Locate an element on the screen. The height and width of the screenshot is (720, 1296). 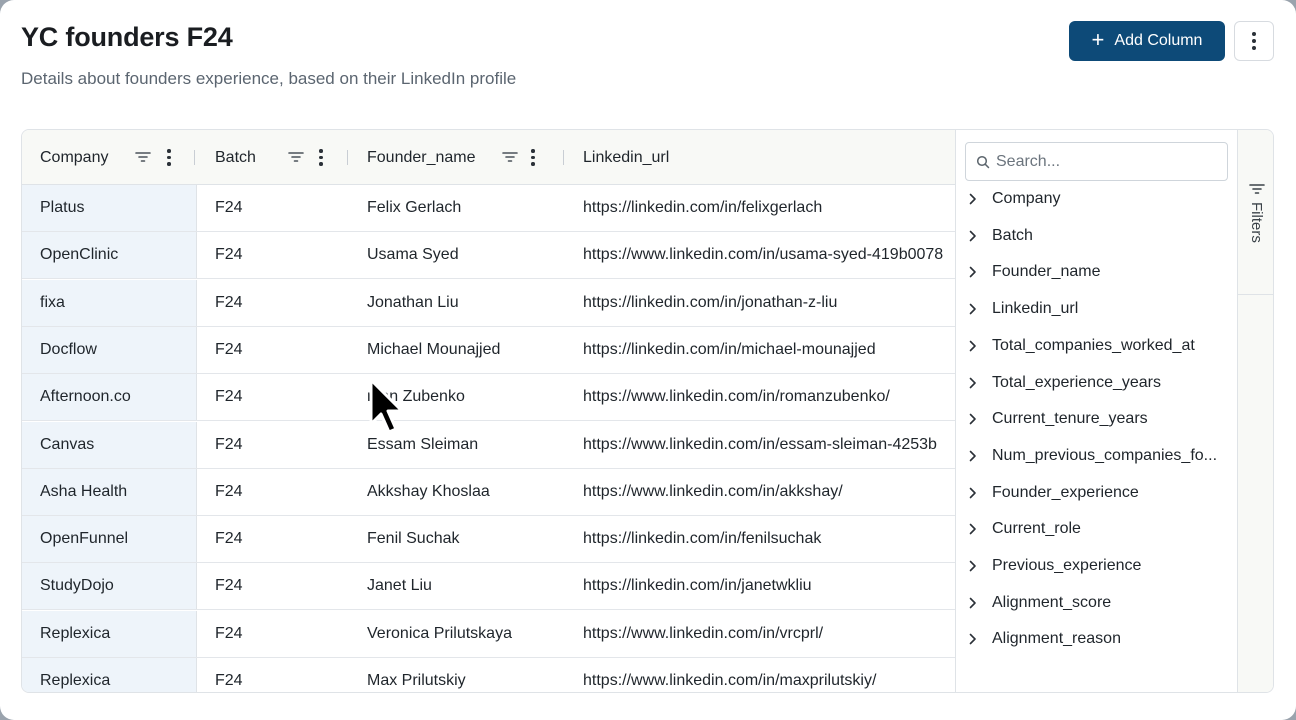
cell-founder-name: Veronica Prilutskaya is located at coordinates (439, 634).